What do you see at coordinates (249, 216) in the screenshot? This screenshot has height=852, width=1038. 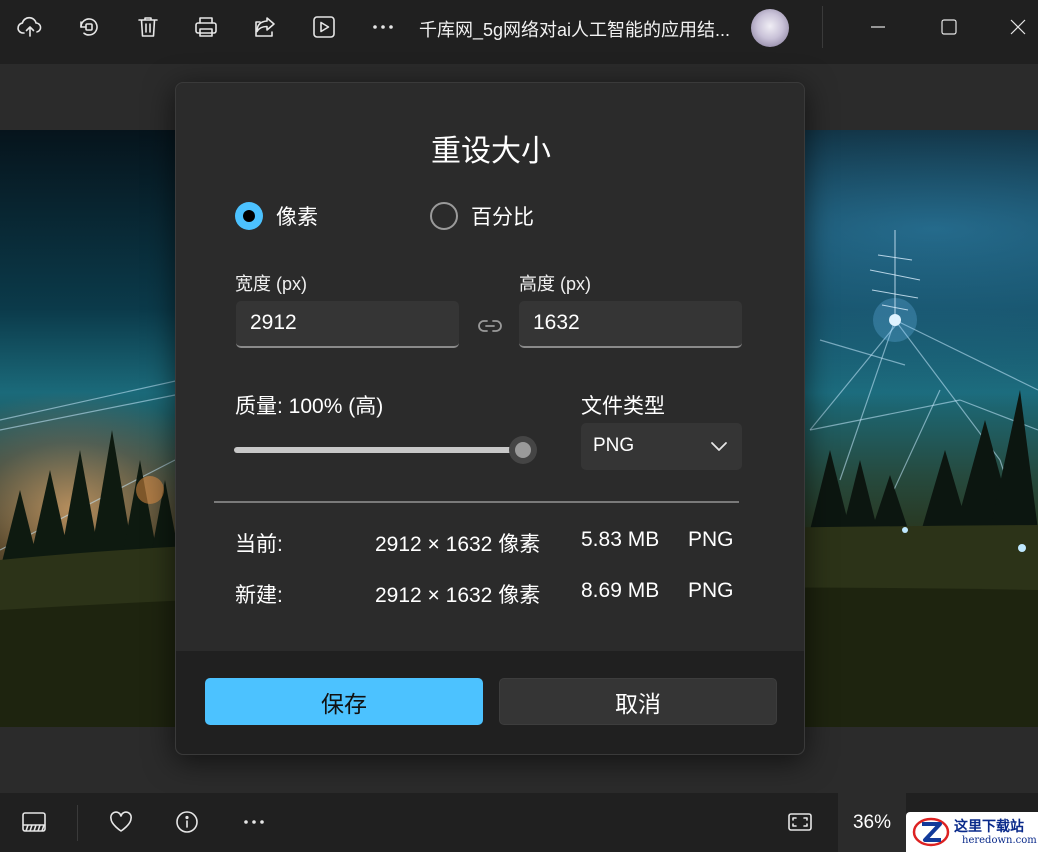 I see `radio-selected-indicator` at bounding box center [249, 216].